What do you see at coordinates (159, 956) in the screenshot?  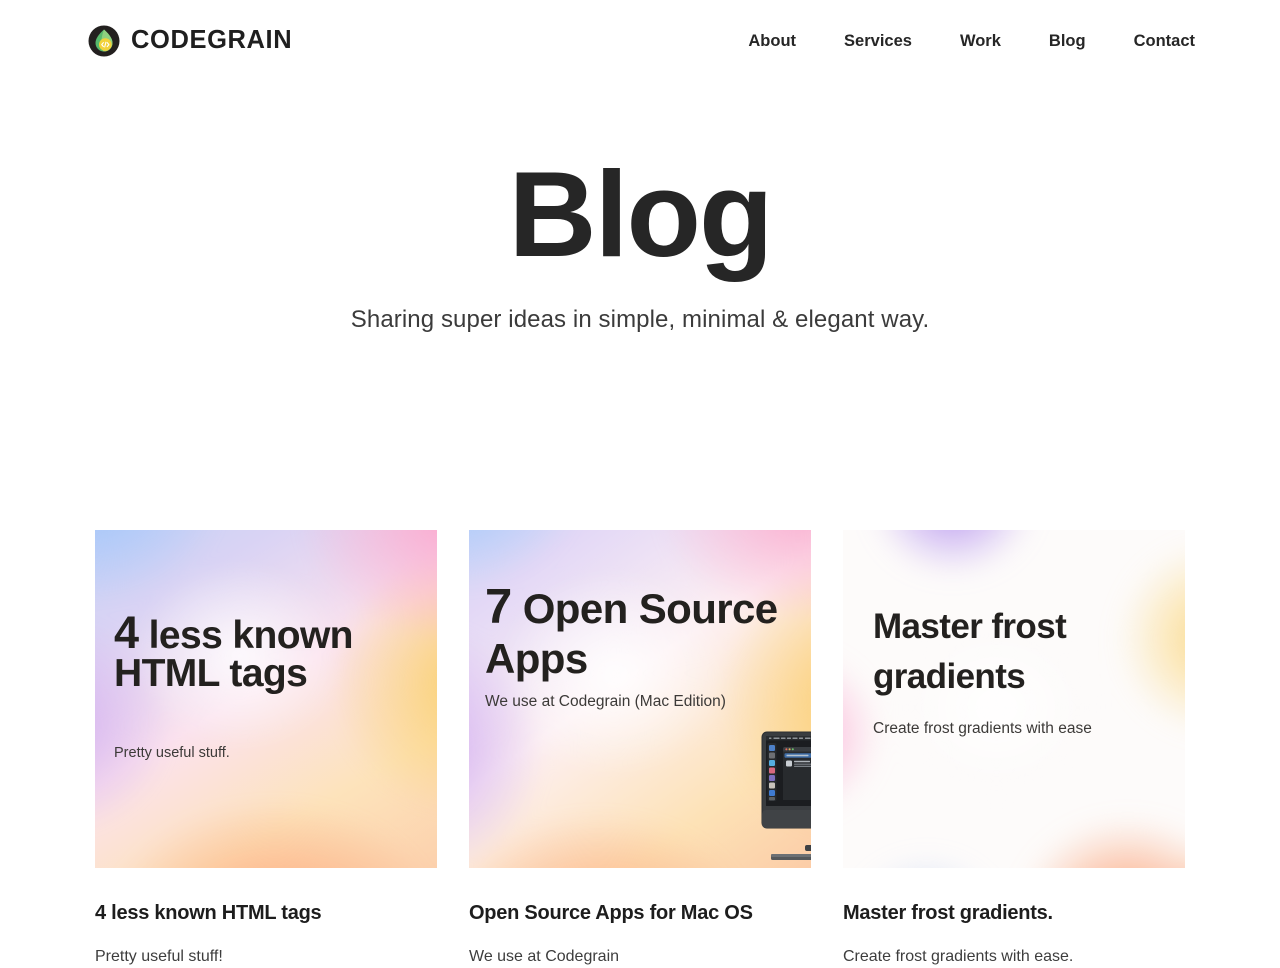 I see `post-excerpt: Pretty useful stuff!` at bounding box center [159, 956].